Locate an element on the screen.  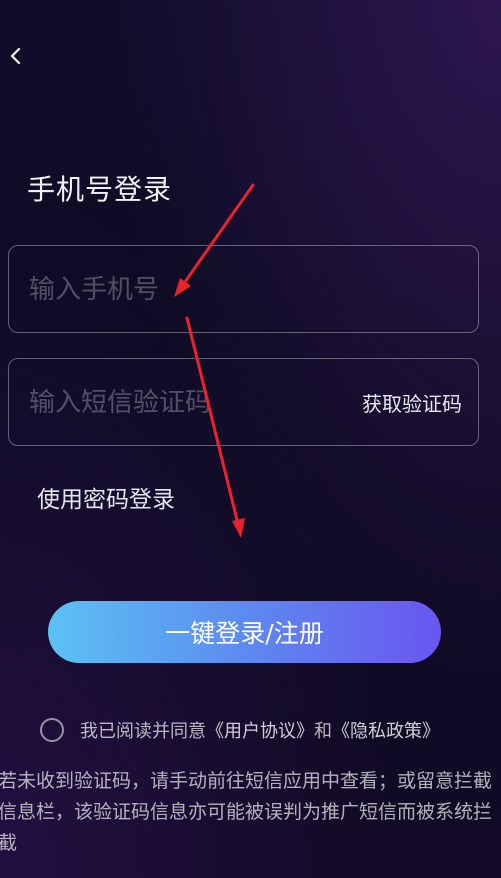
password-login-link: 使用密码登录 is located at coordinates (106, 497).